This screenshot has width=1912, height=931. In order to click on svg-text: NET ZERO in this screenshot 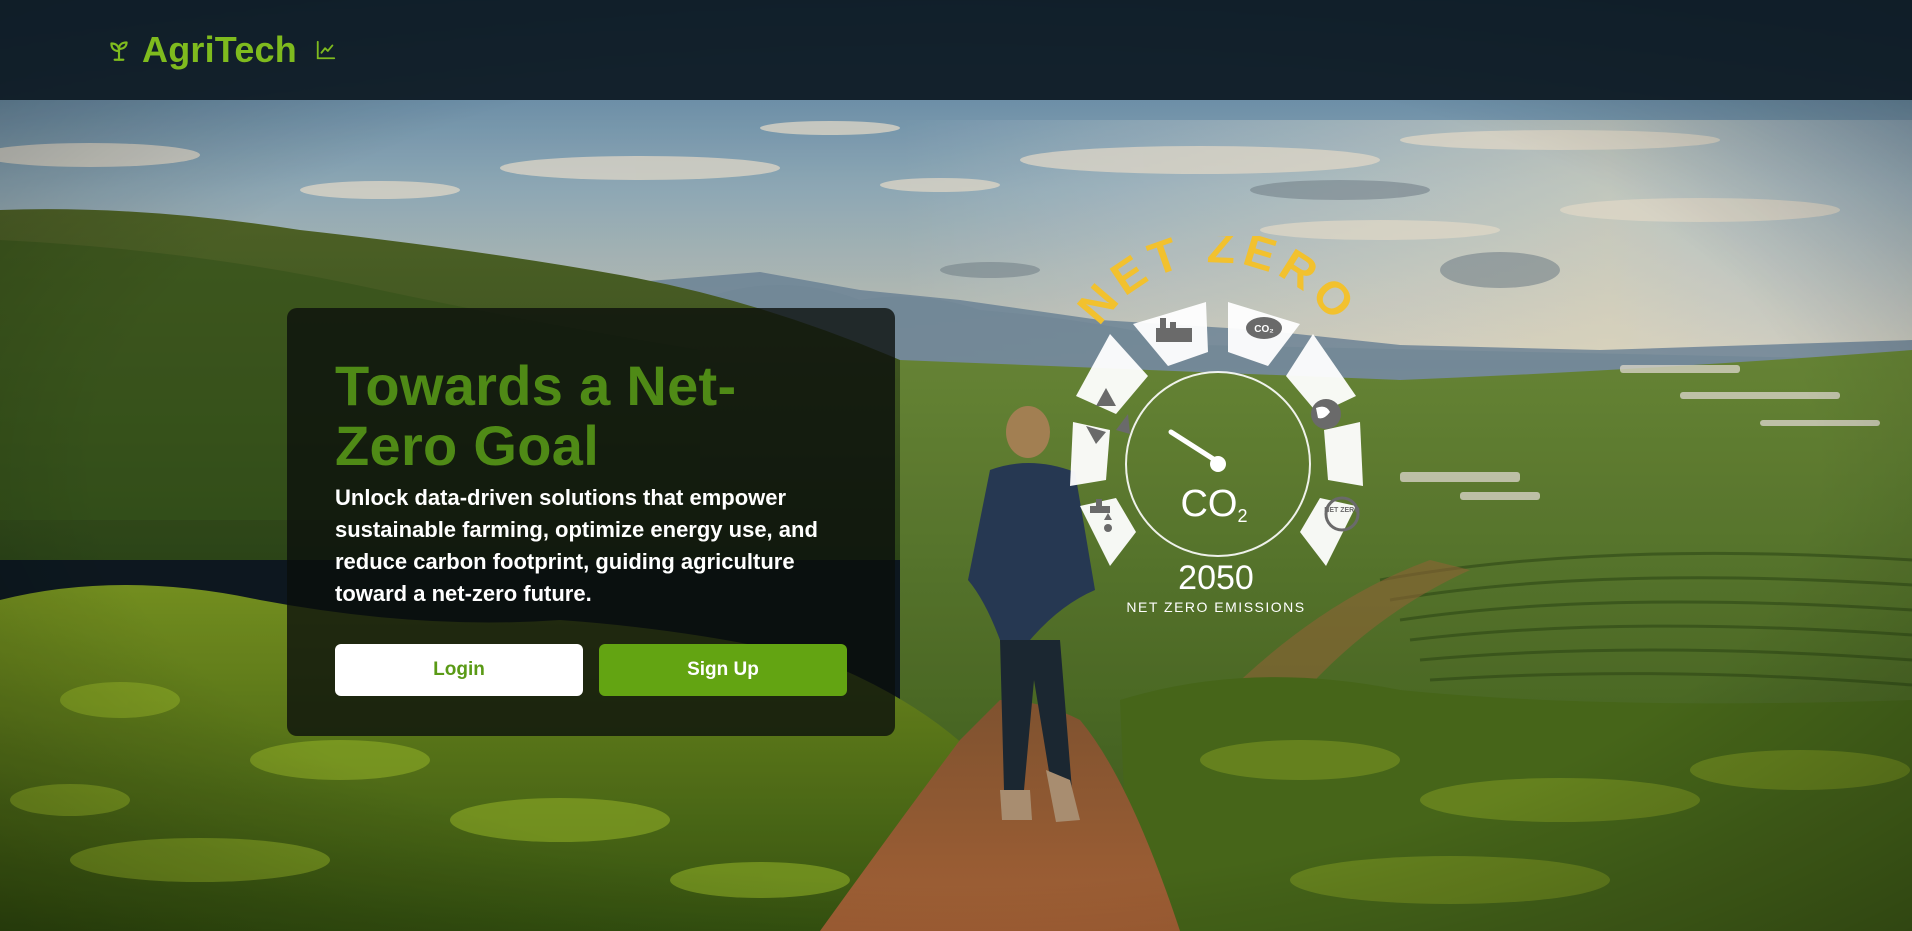, I will do `click(1342, 510)`.